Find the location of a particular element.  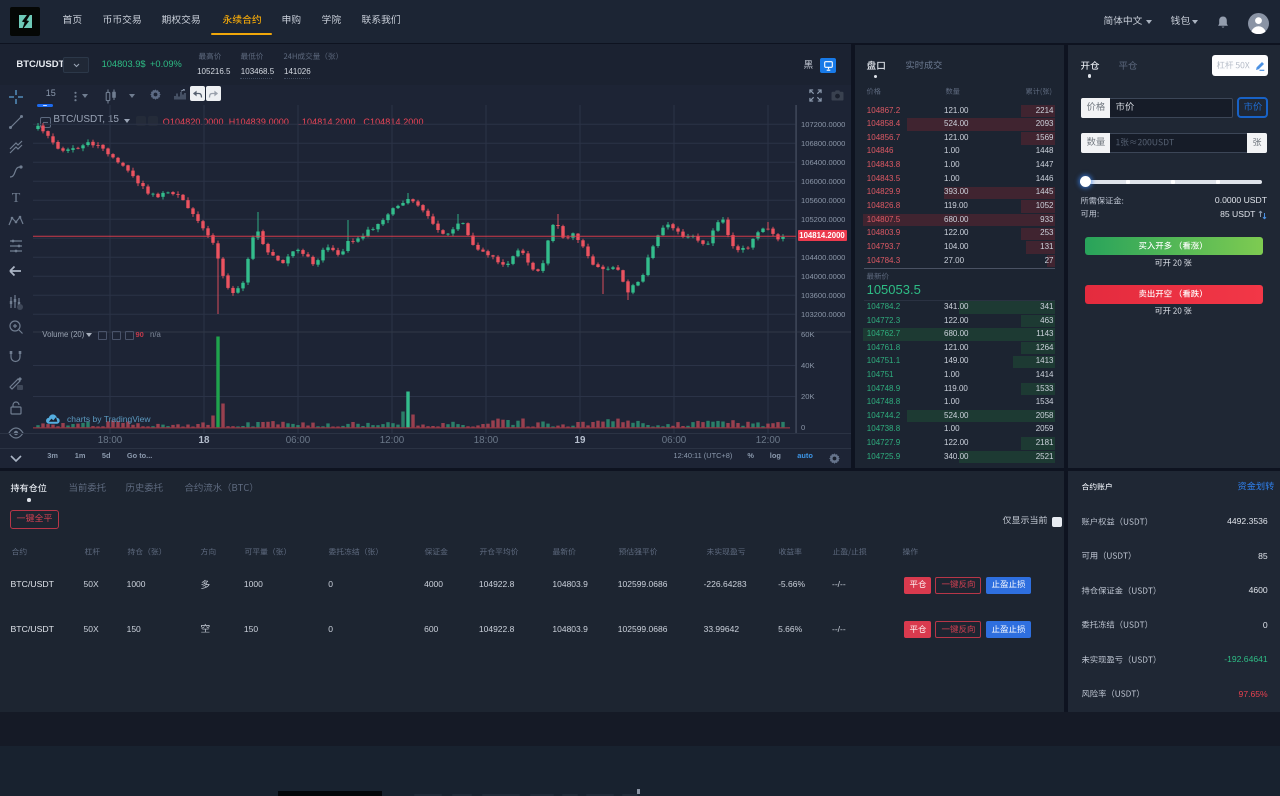

svg-text: 40K is located at coordinates (808, 365).